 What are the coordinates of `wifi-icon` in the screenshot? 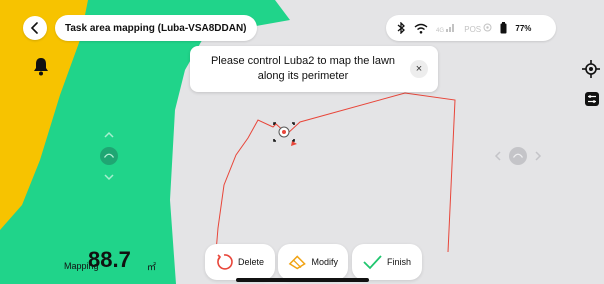 It's located at (421, 28).